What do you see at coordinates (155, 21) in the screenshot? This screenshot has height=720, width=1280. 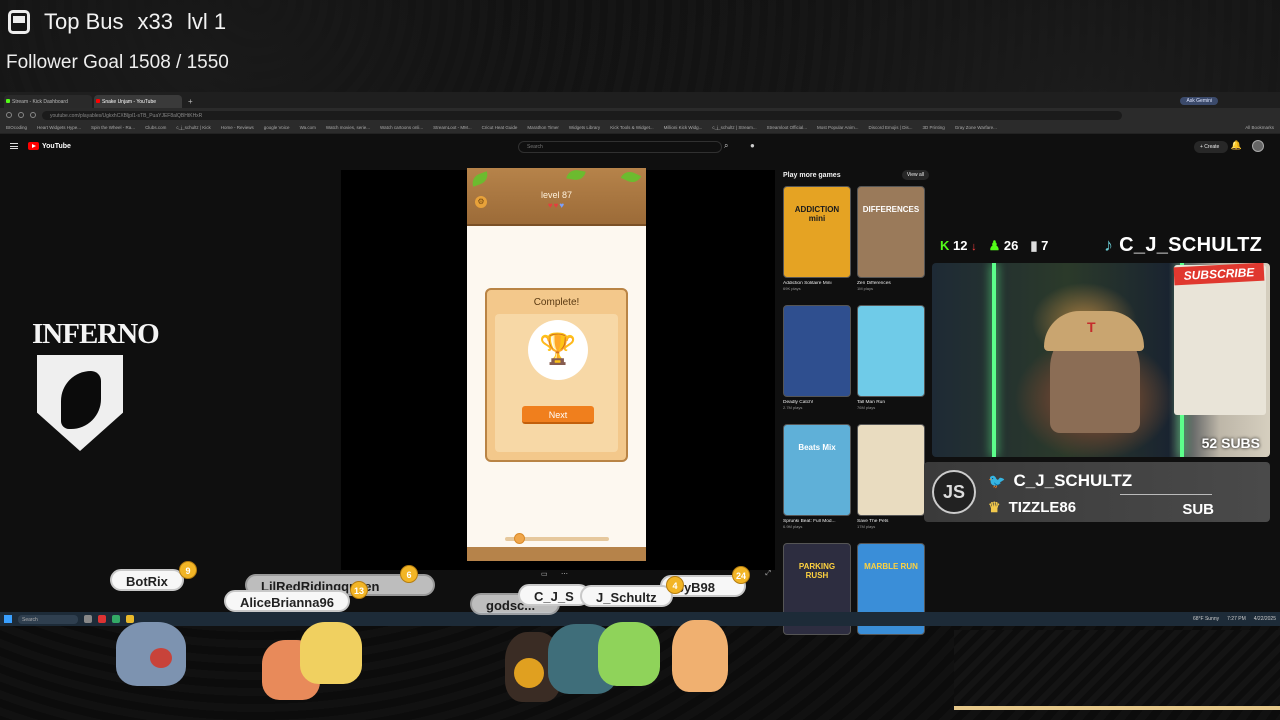 I see `top-bus-multiplier: x33` at bounding box center [155, 21].